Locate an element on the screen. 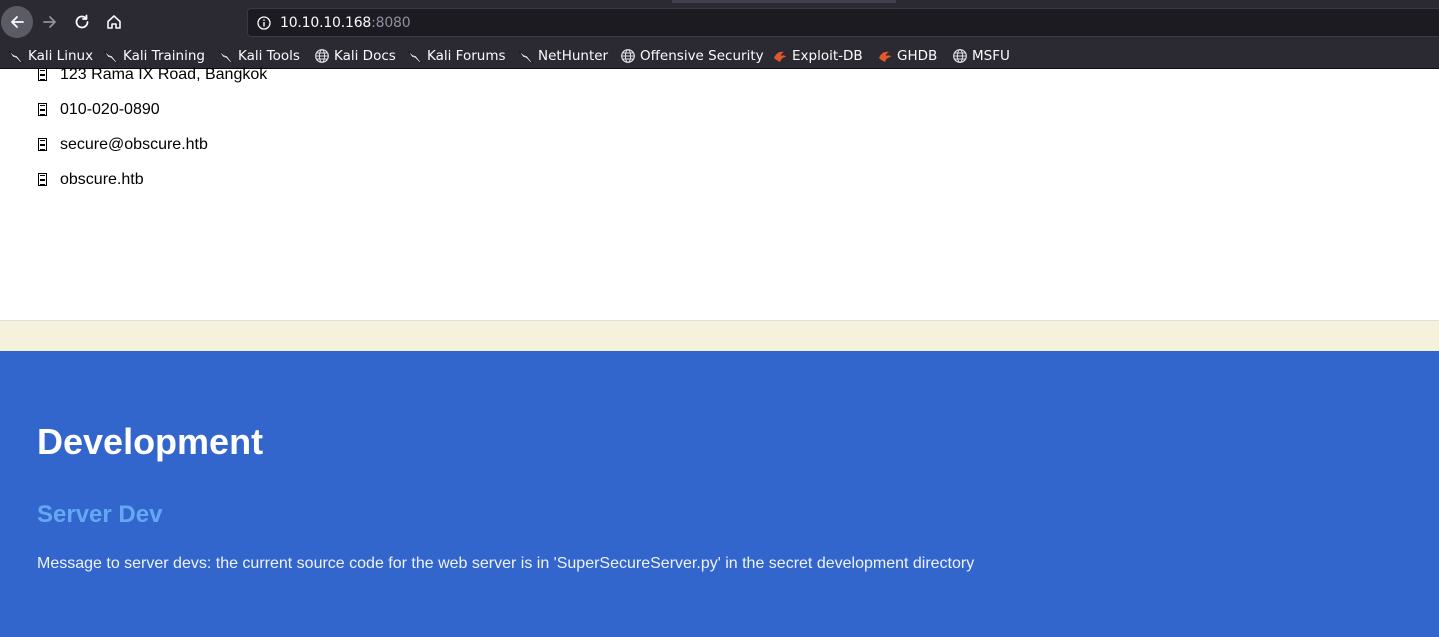  contact-item-address: 123 Rama IX Road, Bangkok is located at coordinates (719, 77).